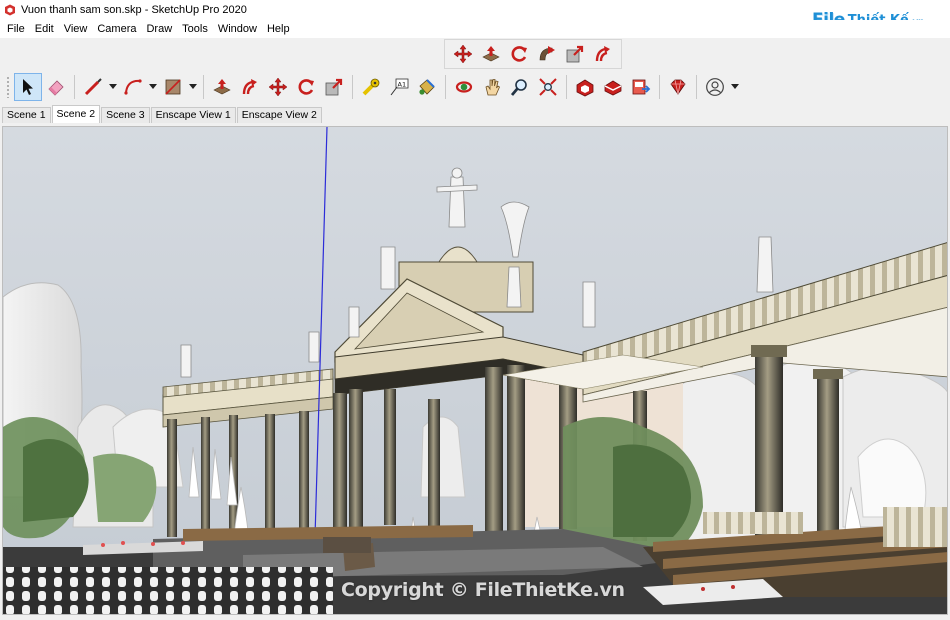 Image resolution: width=950 pixels, height=620 pixels. I want to click on rectangle-button, so click(173, 87).